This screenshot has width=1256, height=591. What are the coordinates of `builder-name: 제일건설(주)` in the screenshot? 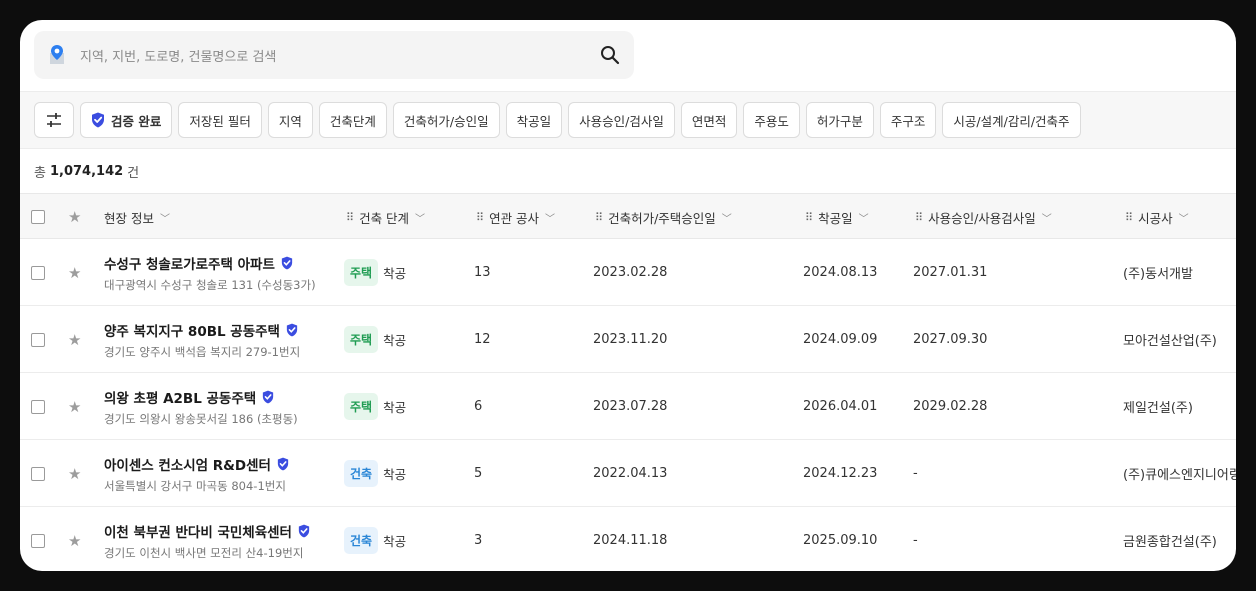 It's located at (1158, 408).